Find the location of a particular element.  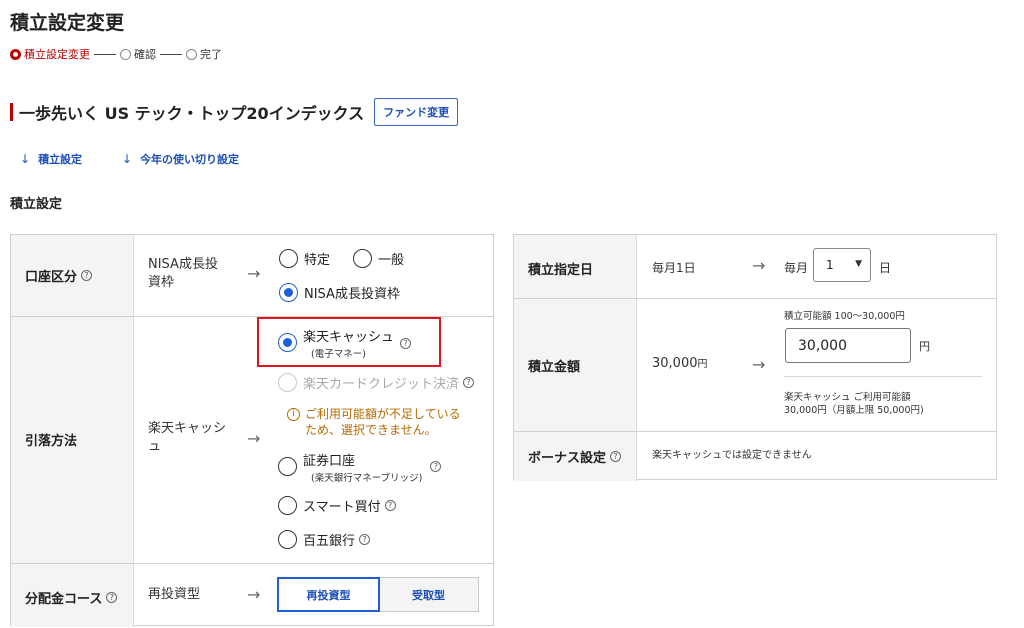

radio-hyakugo-bank: 百五銀行 ? is located at coordinates (324, 539).